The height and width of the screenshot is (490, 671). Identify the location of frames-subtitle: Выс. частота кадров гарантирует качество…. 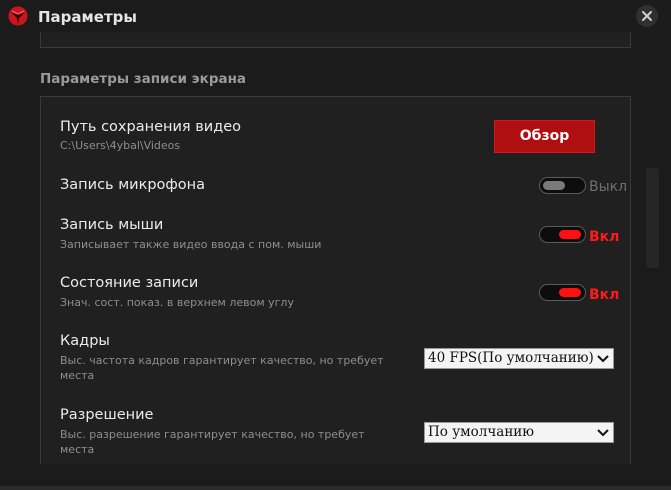
(222, 368).